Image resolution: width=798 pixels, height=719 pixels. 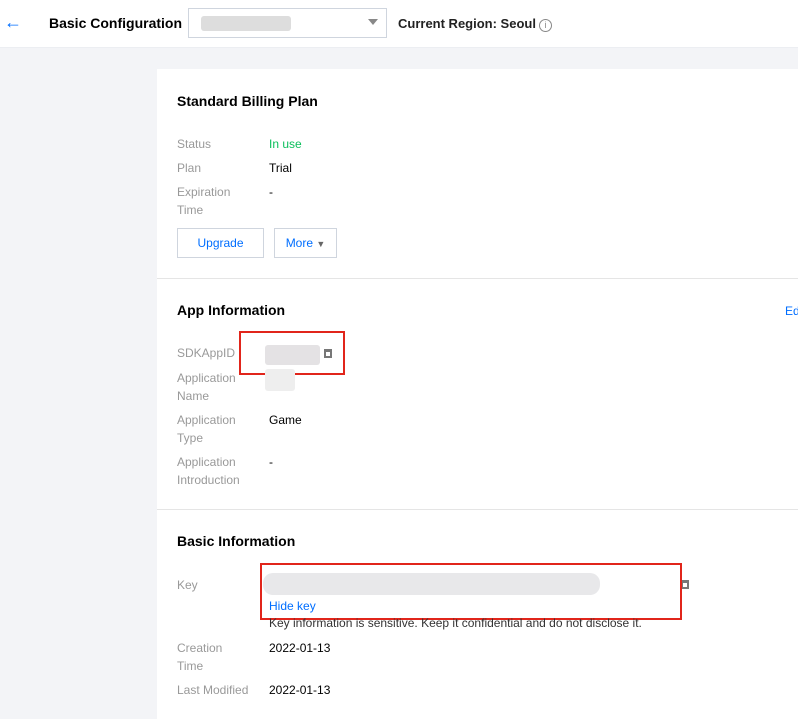 I want to click on app-name-value, so click(x=280, y=380).